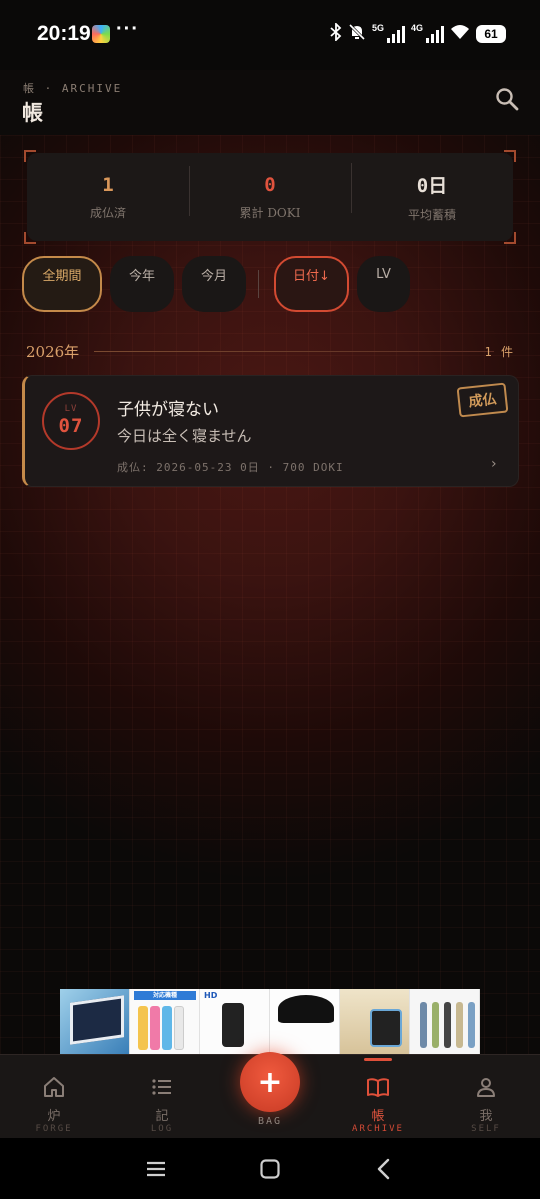  What do you see at coordinates (445, 1021) in the screenshot?
I see `ad-product-umbrellas` at bounding box center [445, 1021].